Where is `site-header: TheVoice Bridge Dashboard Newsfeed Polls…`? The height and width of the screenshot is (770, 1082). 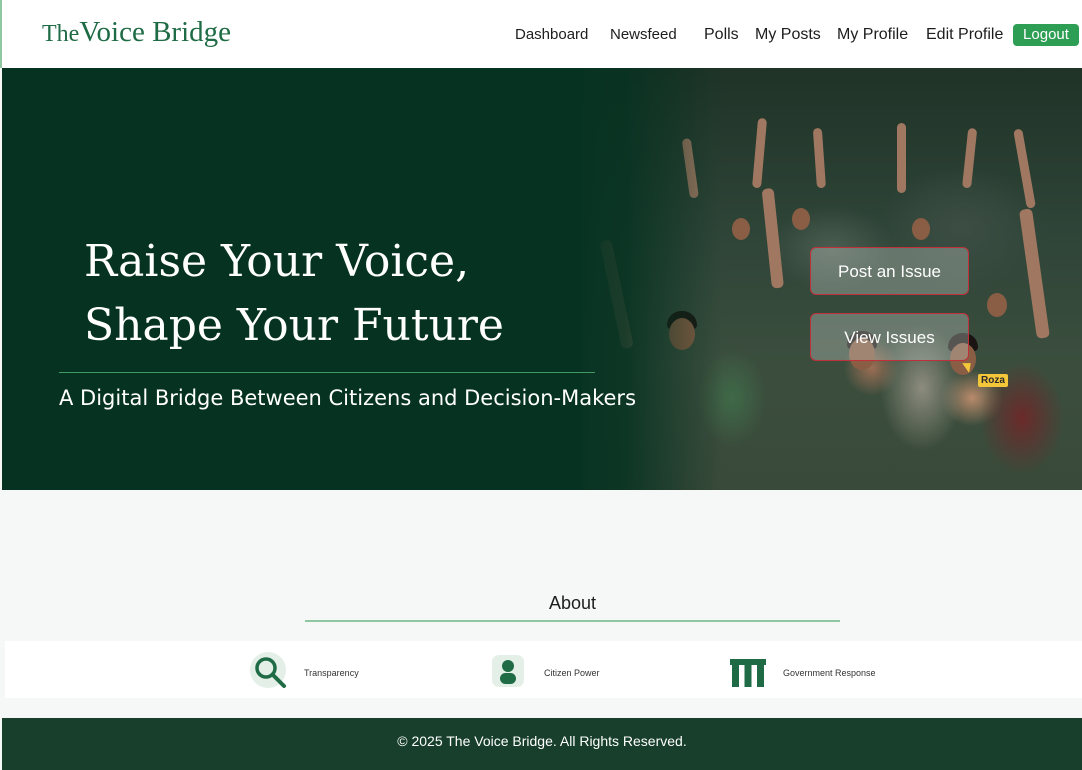
site-header: TheVoice Bridge Dashboard Newsfeed Polls… is located at coordinates (541, 34).